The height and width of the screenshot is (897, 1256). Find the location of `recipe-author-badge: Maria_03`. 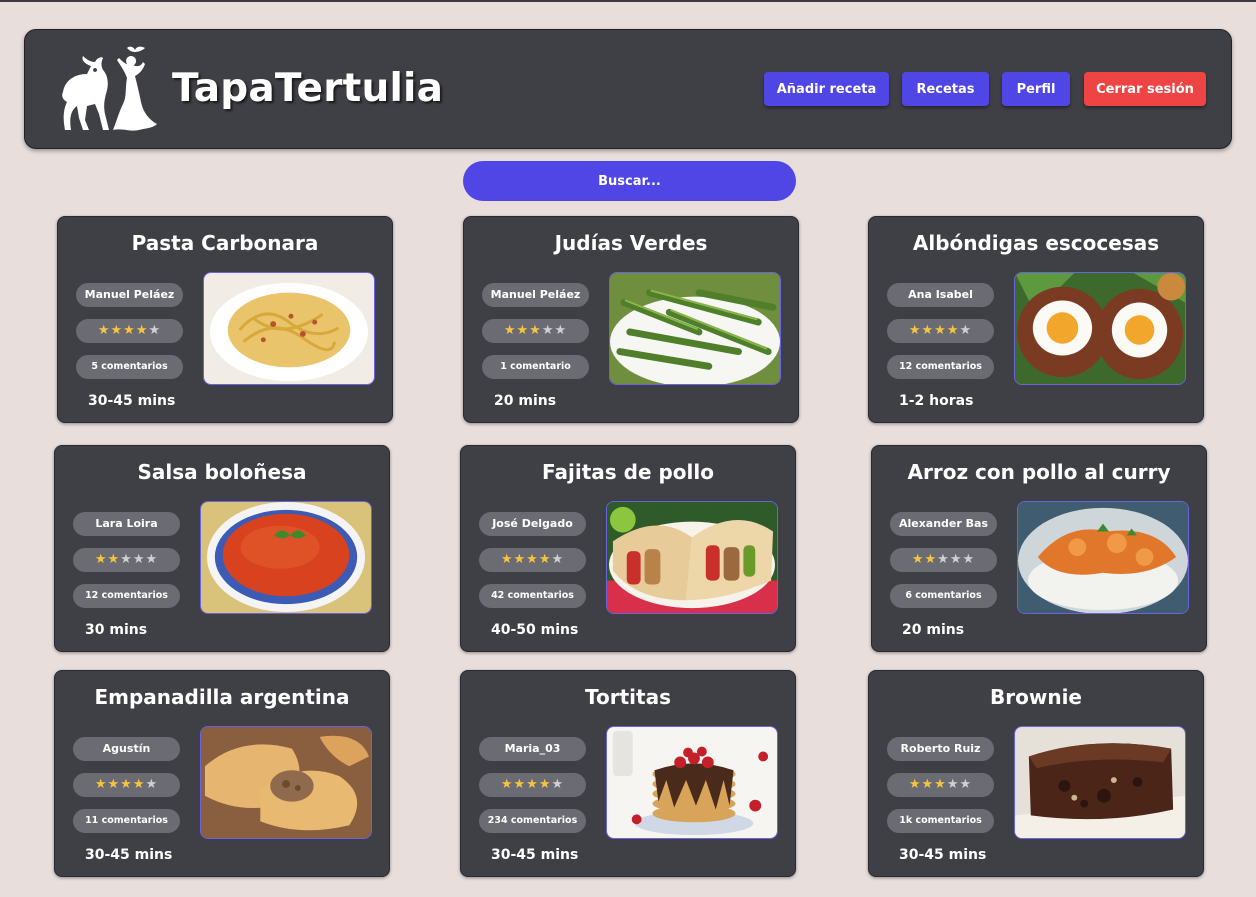

recipe-author-badge: Maria_03 is located at coordinates (532, 749).